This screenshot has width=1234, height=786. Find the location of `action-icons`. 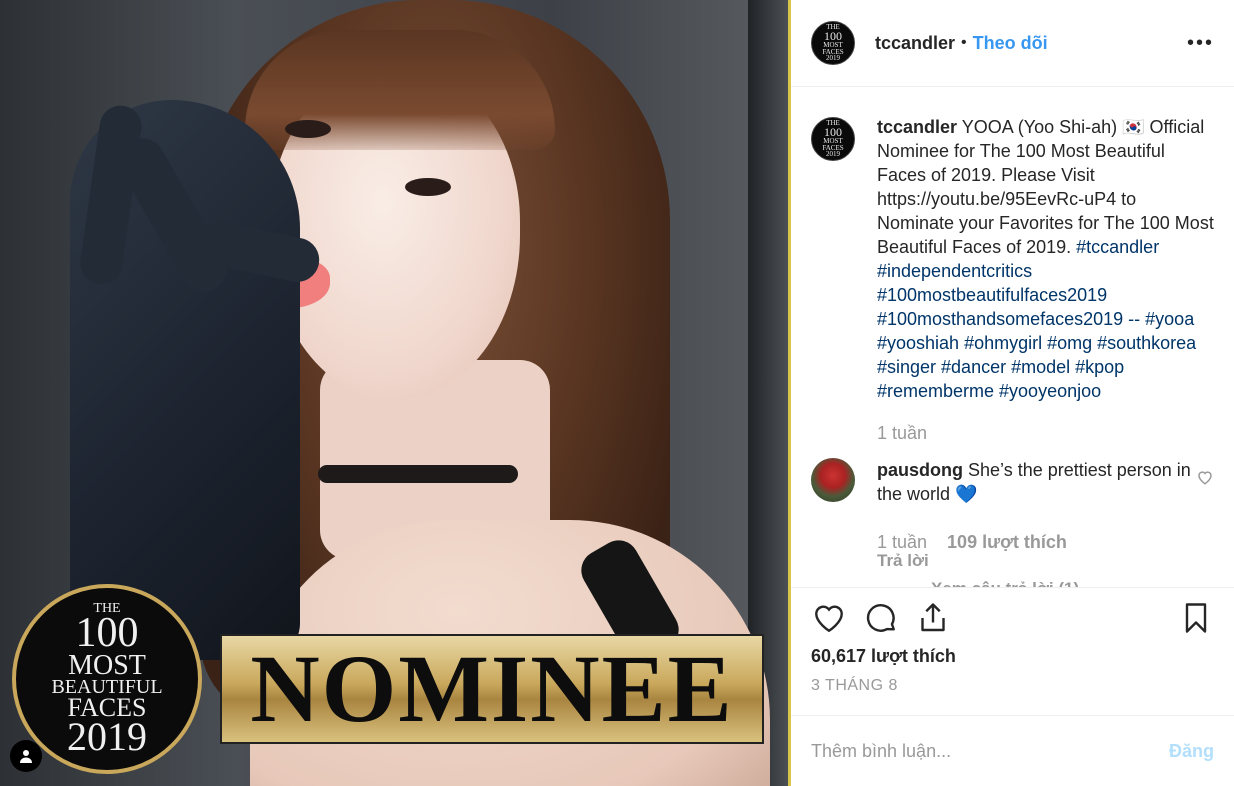

action-icons is located at coordinates (1012, 618).